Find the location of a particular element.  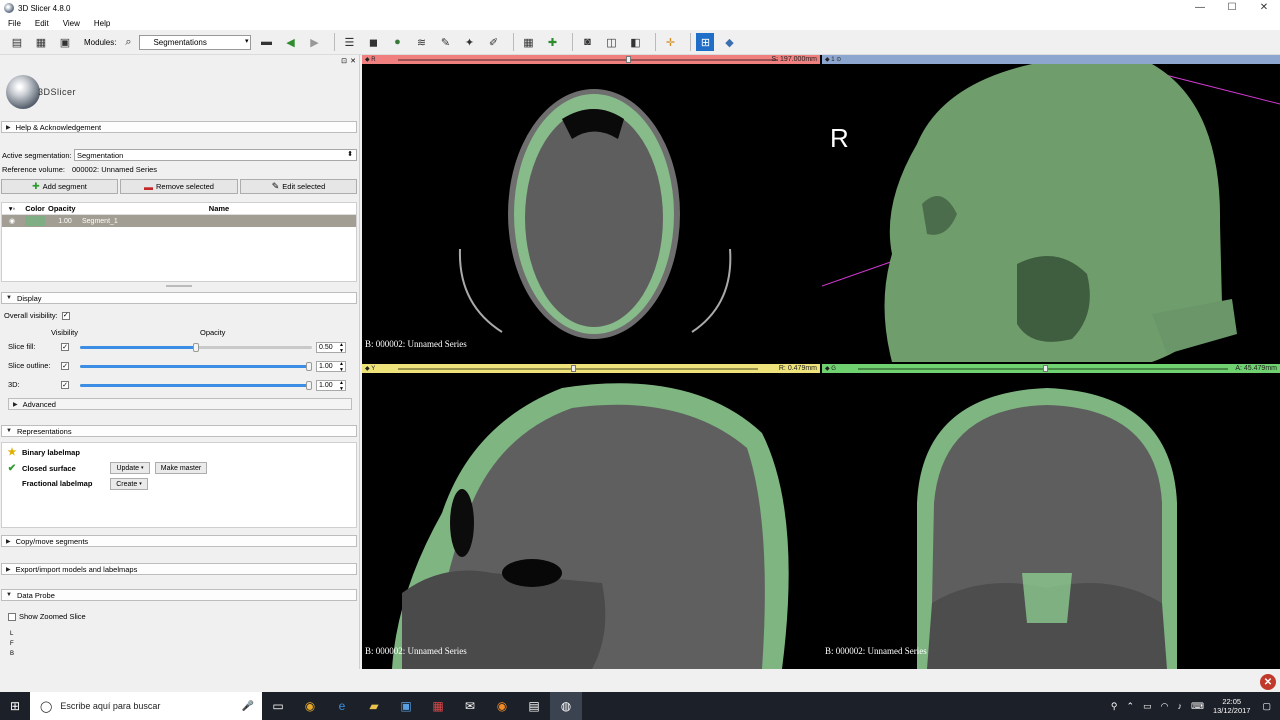

forward-icon: ▶ is located at coordinates (314, 42).